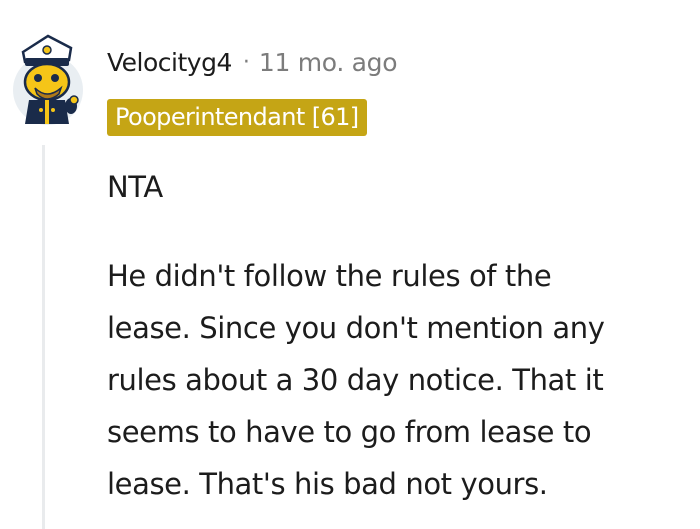 The height and width of the screenshot is (529, 700). I want to click on username-link: Velocityg4, so click(169, 62).